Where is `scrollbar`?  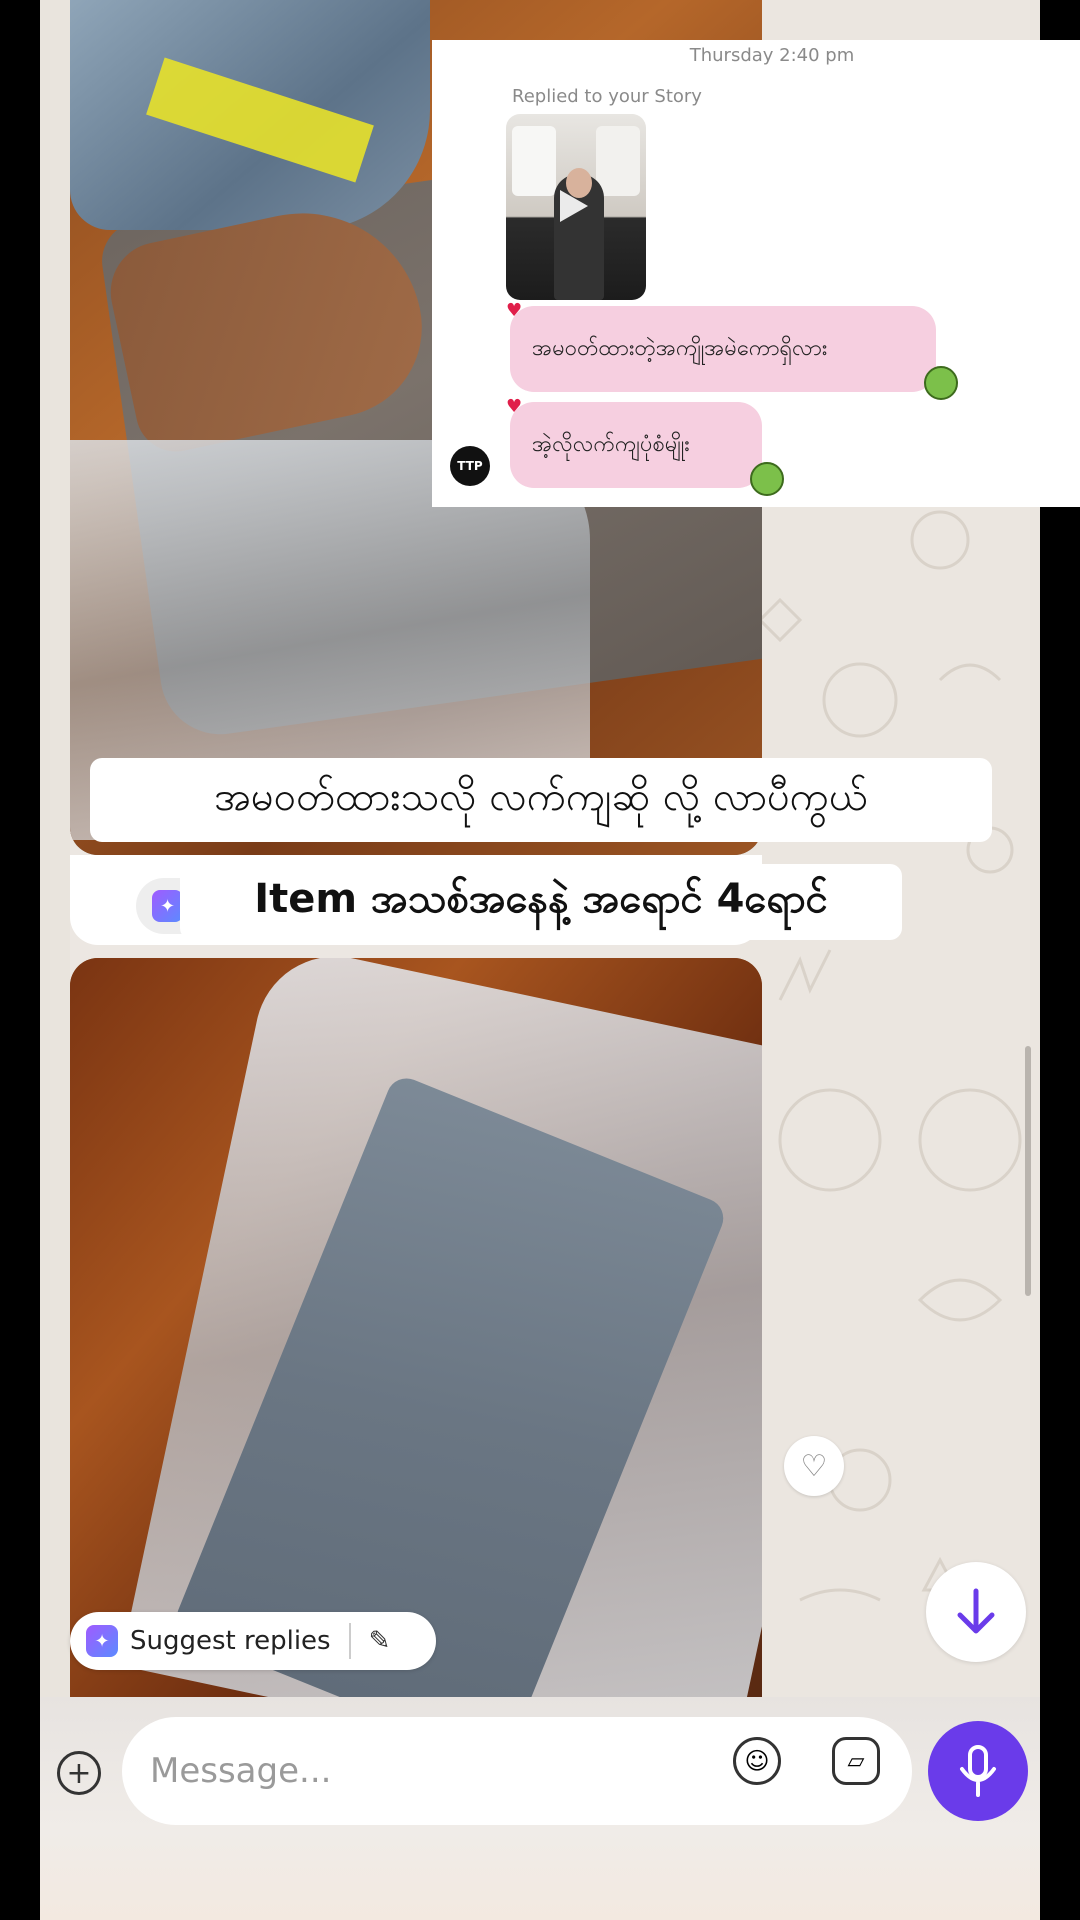 scrollbar is located at coordinates (1028, 1171).